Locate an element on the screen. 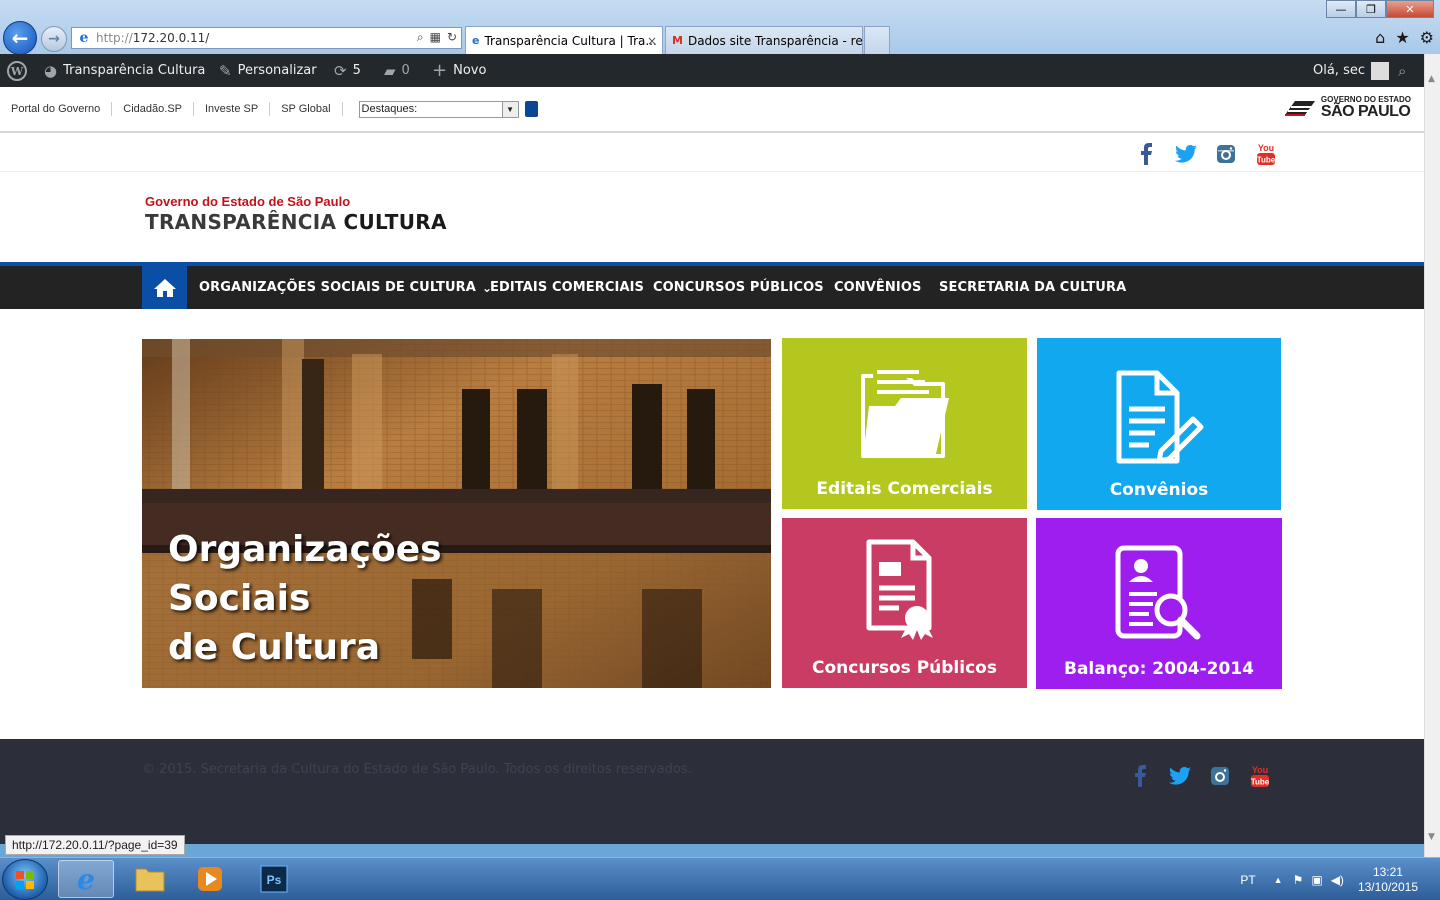  search-icon: ⌕ is located at coordinates (420, 37).